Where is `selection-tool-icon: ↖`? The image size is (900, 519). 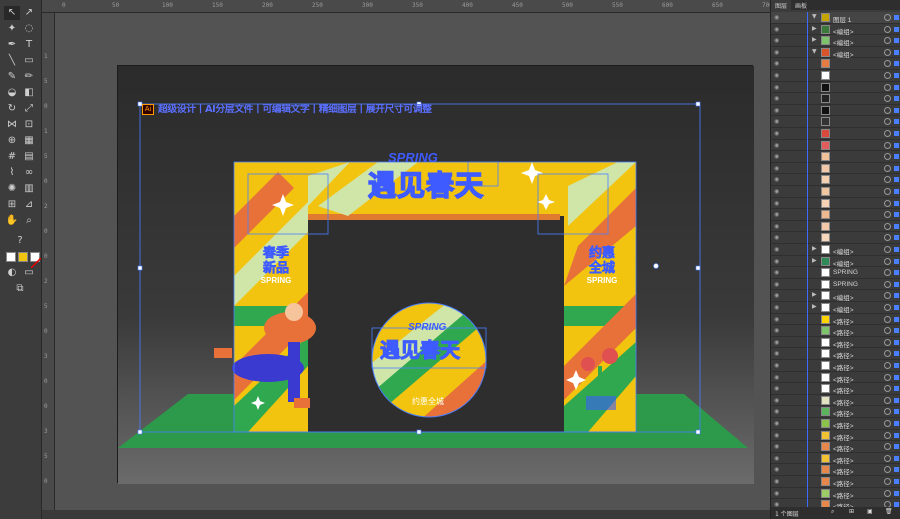
selection-tool-icon: ↖ is located at coordinates (12, 13).